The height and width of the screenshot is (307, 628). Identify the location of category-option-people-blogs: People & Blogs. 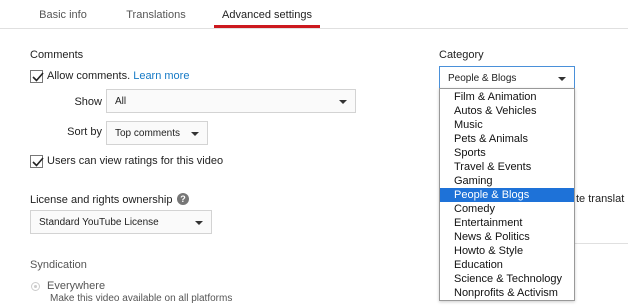
(507, 195).